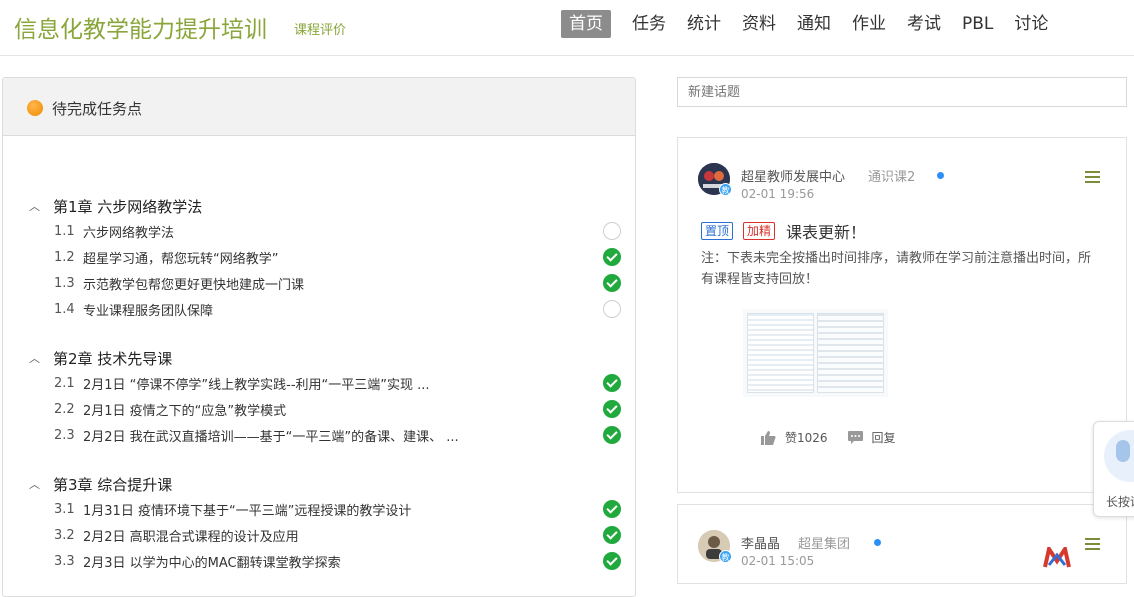  I want to click on panel-title: 待完成任务点, so click(97, 109).